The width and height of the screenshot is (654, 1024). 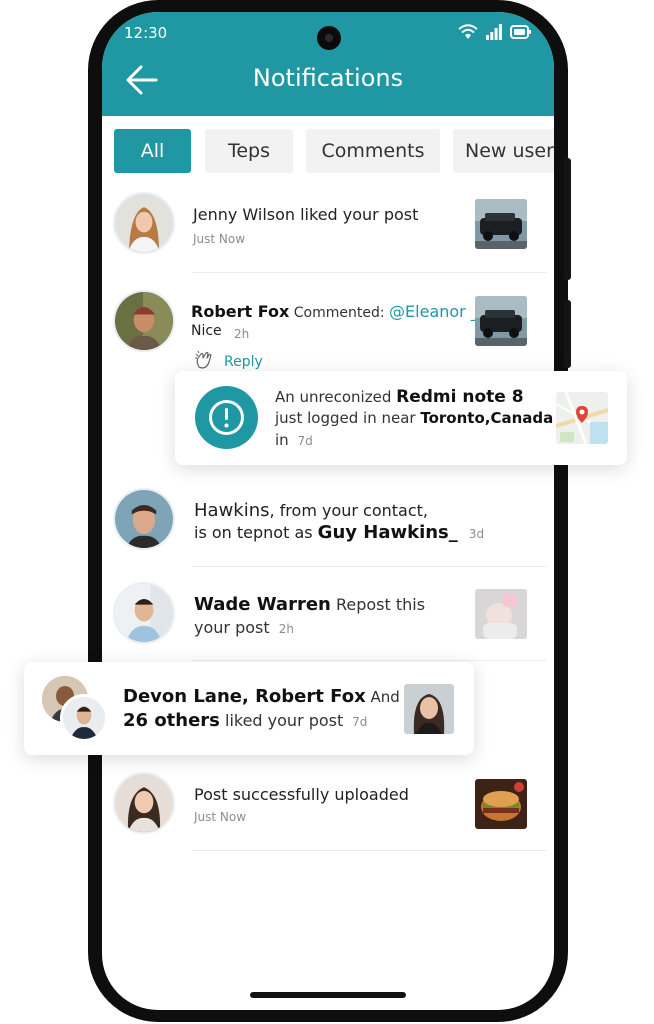 What do you see at coordinates (349, 510) in the screenshot?
I see `notification-text: , from your contact,` at bounding box center [349, 510].